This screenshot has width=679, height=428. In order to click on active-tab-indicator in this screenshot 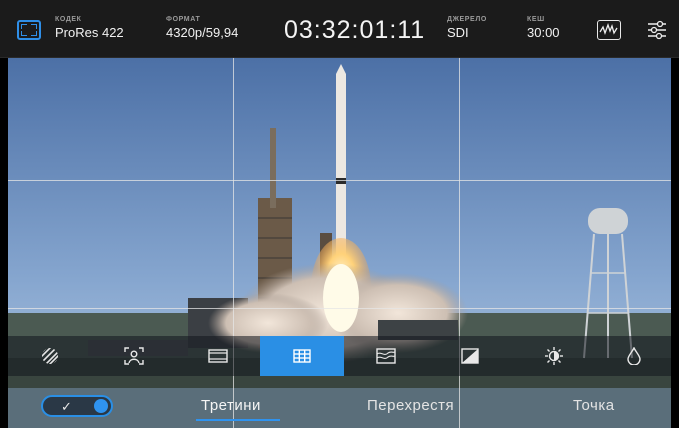, I will do `click(238, 420)`.